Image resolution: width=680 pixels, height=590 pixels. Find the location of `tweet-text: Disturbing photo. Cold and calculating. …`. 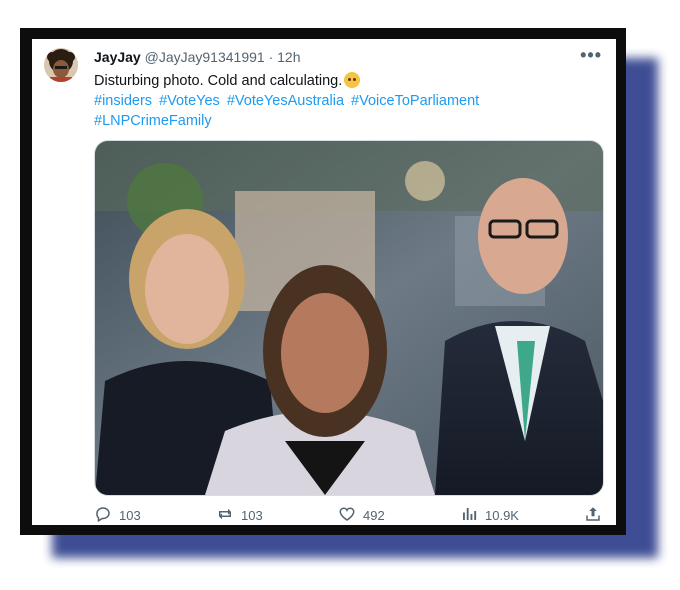

tweet-text: Disturbing photo. Cold and calculating. … is located at coordinates (349, 101).